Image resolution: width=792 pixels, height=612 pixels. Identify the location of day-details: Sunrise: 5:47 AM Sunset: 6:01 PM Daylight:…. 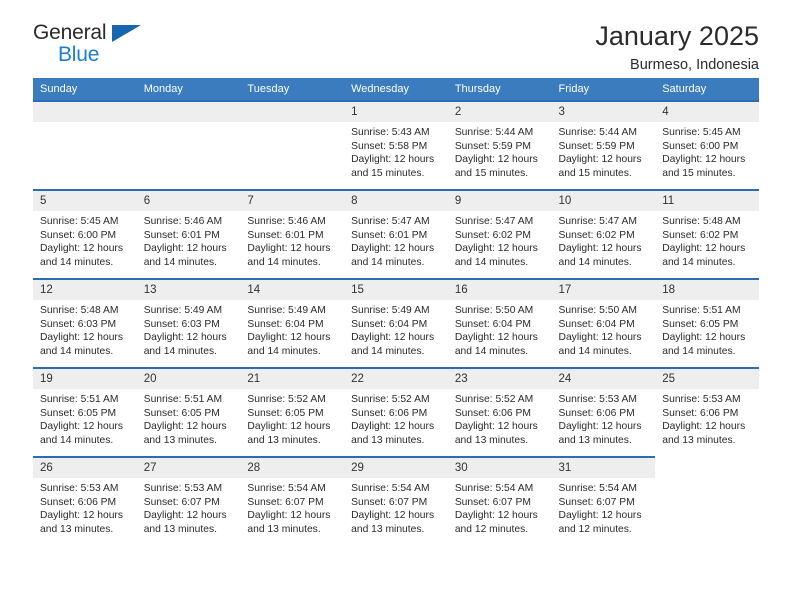
(396, 240).